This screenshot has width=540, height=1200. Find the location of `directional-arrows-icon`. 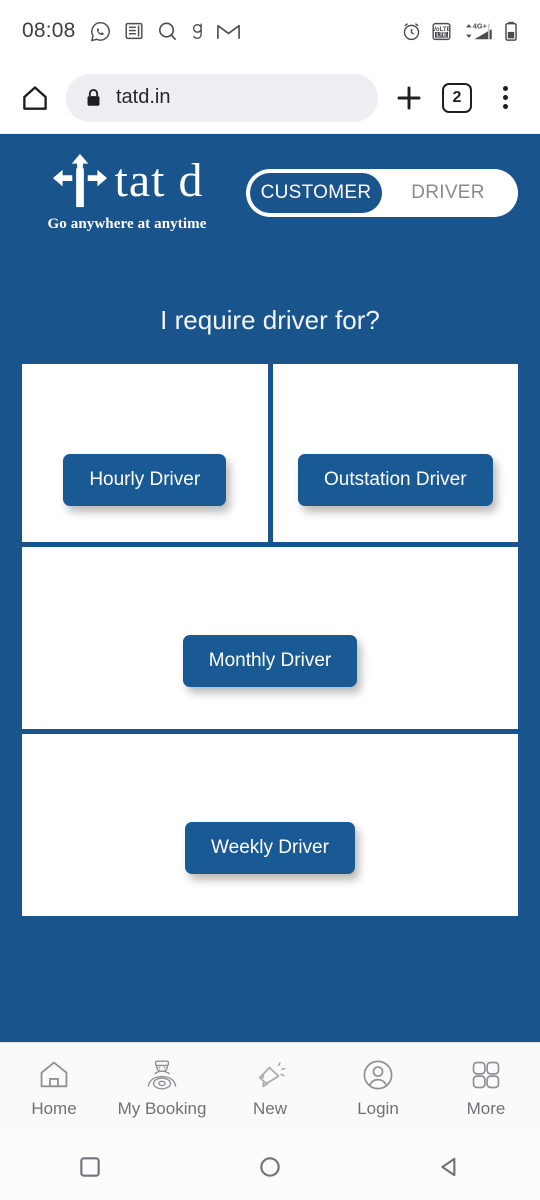

directional-arrows-icon is located at coordinates (79, 180).